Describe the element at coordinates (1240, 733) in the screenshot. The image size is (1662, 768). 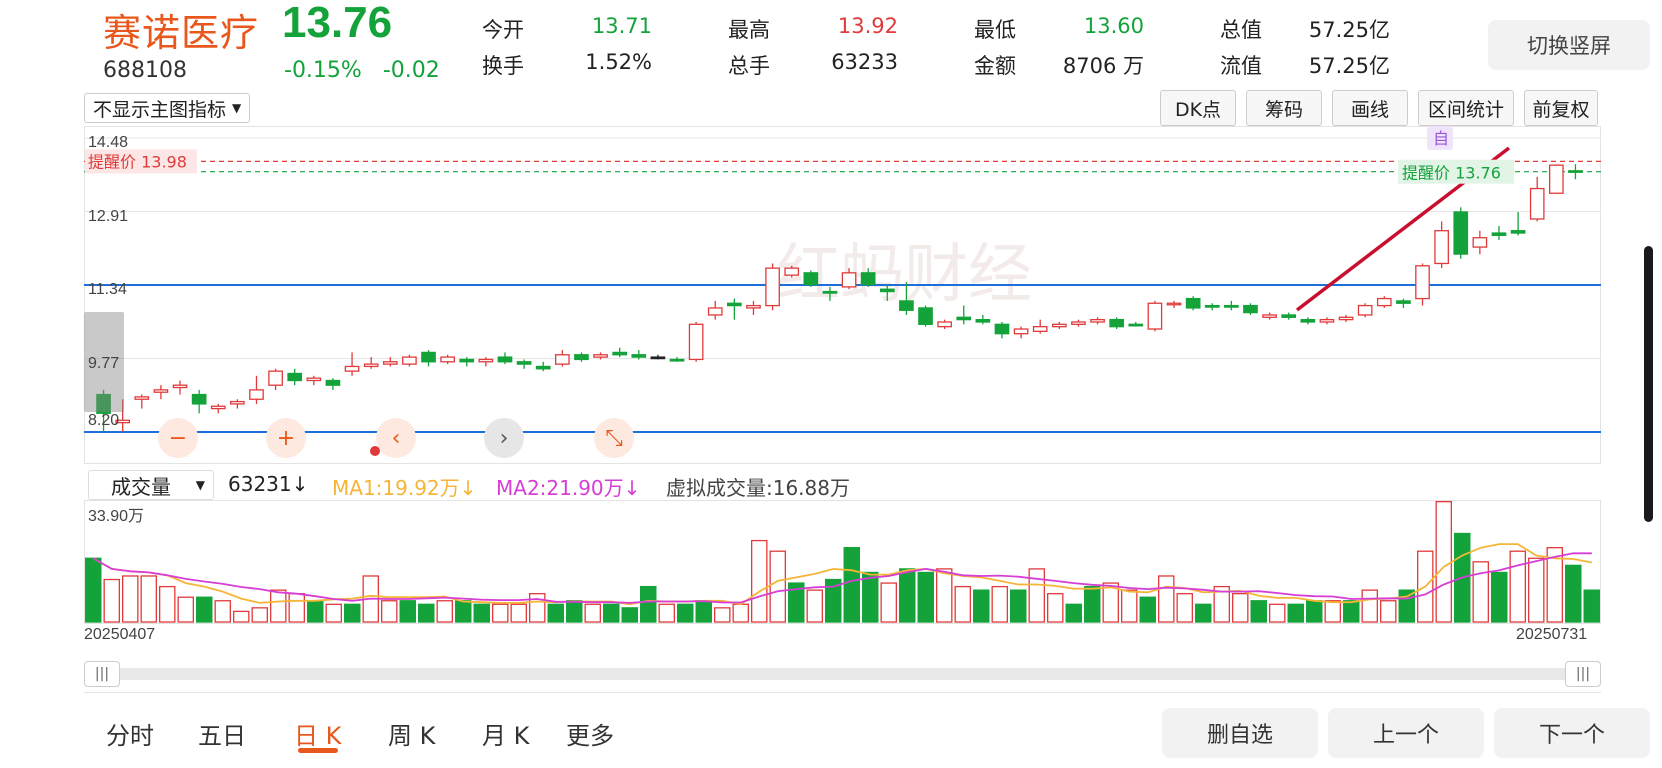
I see `remove-watchlist-button: 删自选` at that location.